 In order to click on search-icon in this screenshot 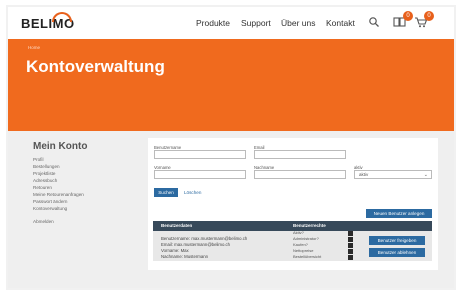, I will do `click(375, 22)`.